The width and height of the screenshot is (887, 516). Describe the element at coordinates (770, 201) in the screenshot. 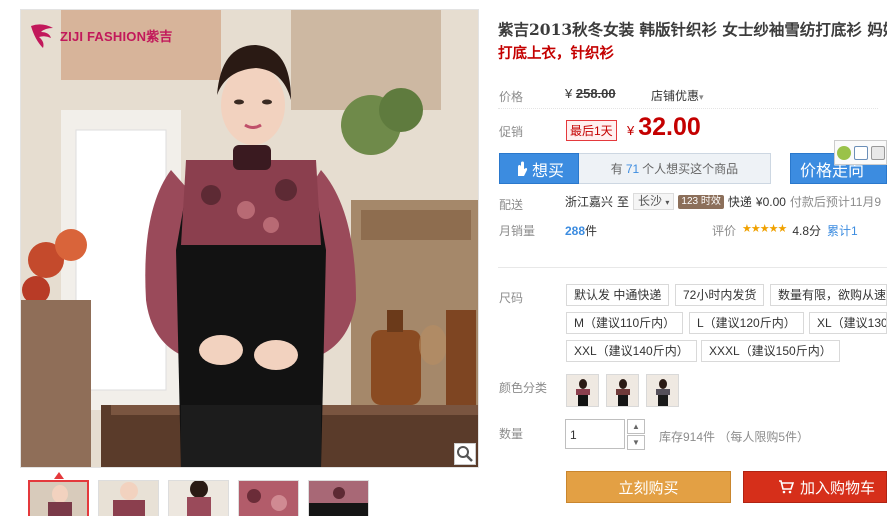

I see `ship-fee: ¥0.00` at that location.